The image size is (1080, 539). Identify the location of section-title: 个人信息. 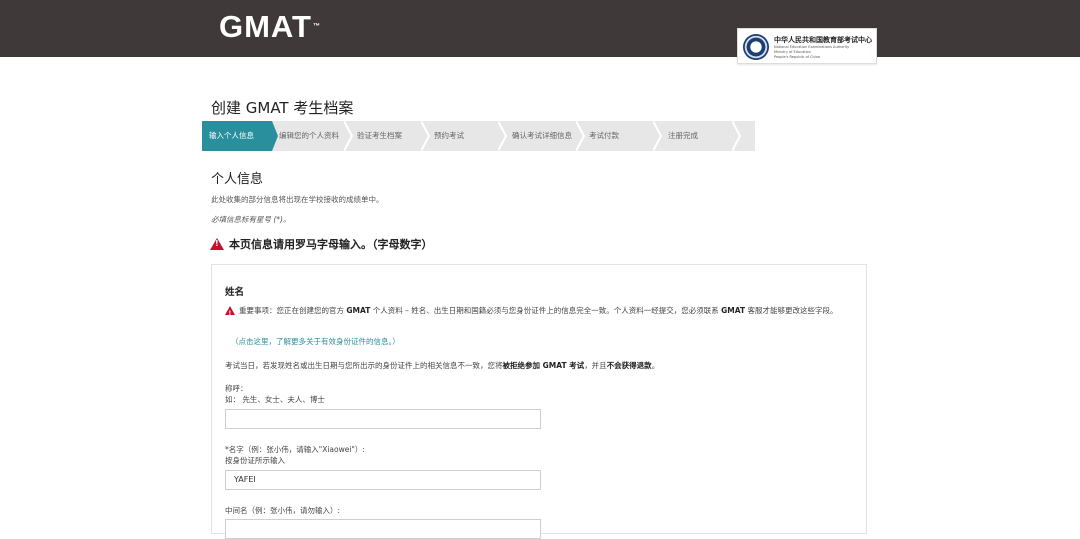
(237, 179).